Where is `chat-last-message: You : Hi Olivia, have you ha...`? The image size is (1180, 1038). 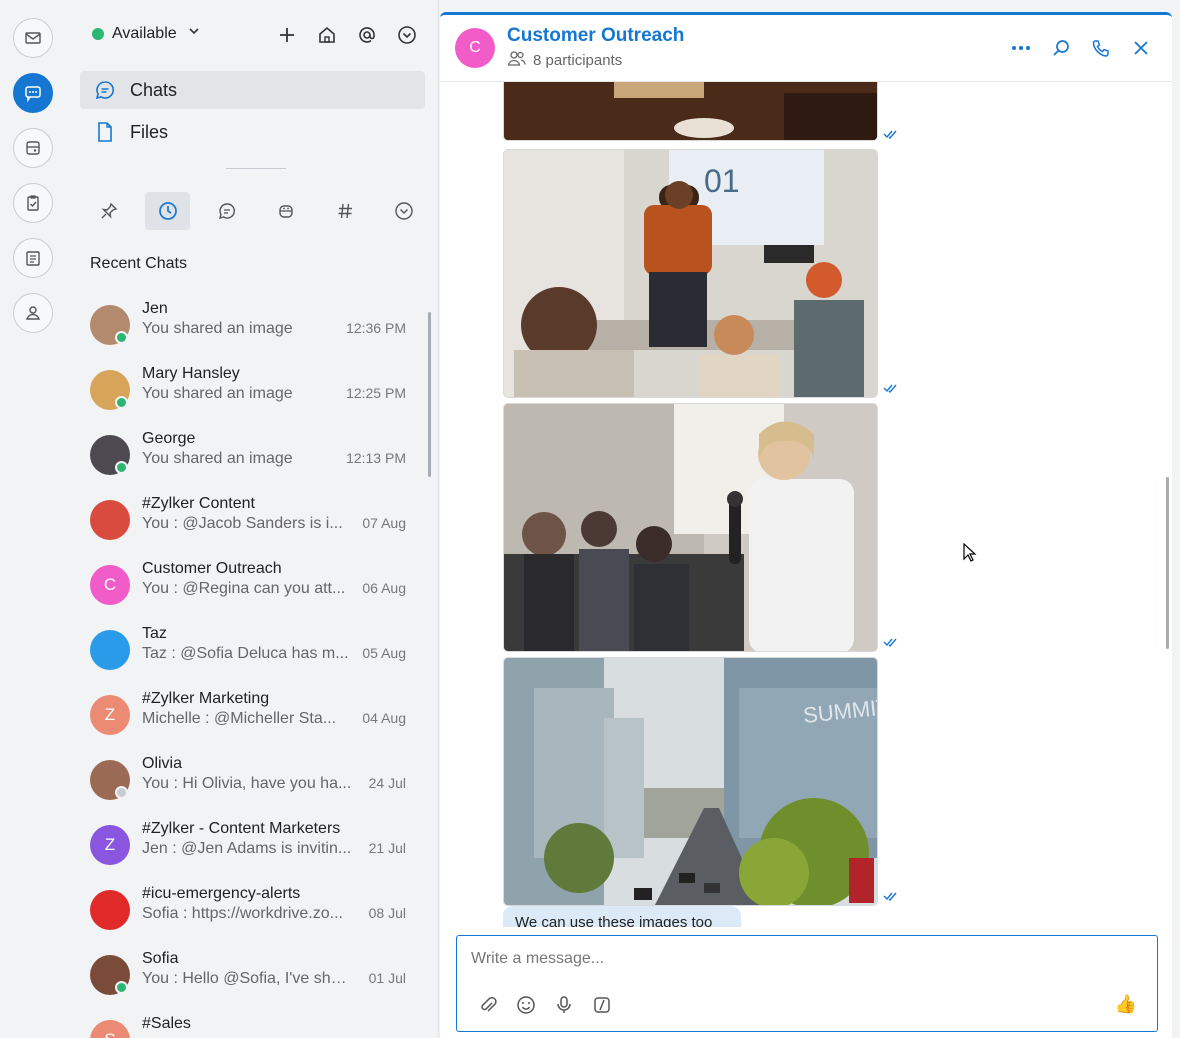
chat-last-message: You : Hi Olivia, have you ha... is located at coordinates (247, 783).